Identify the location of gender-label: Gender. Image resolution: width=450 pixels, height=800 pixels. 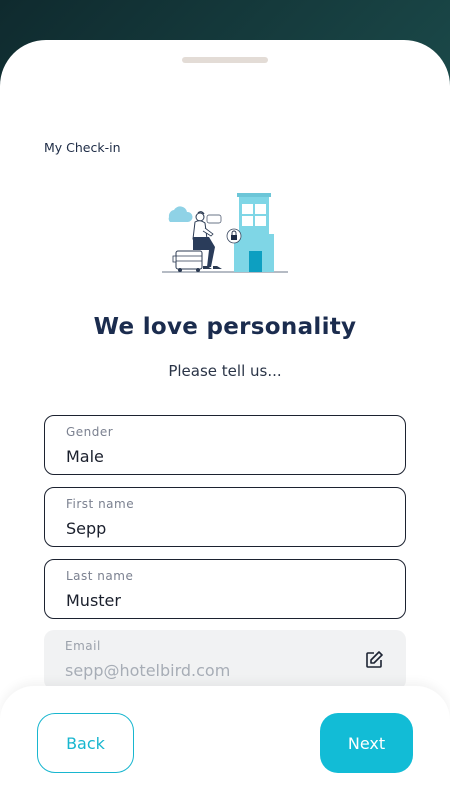
(90, 432).